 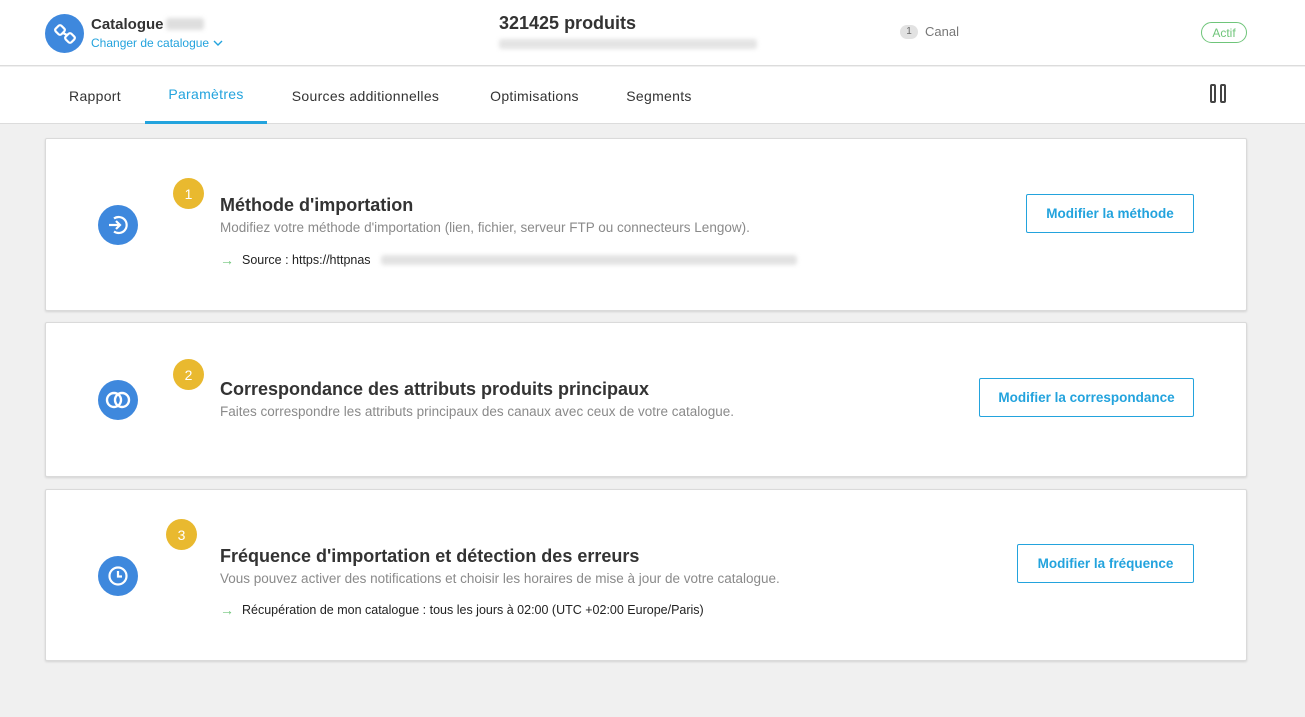 I want to click on channel-label: Canal, so click(x=942, y=31).